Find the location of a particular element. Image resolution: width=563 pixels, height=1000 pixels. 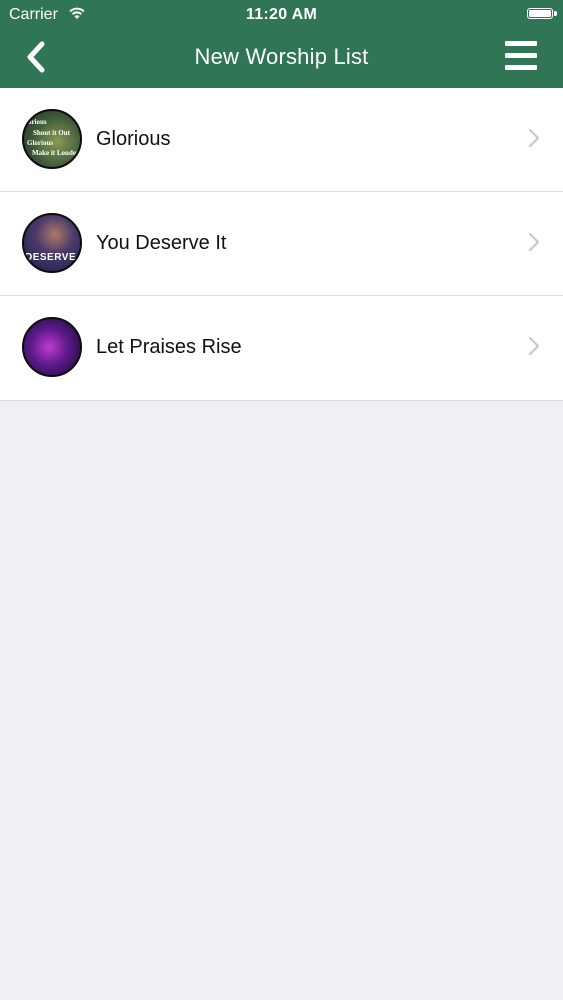

song-thumbnail is located at coordinates (52, 347).